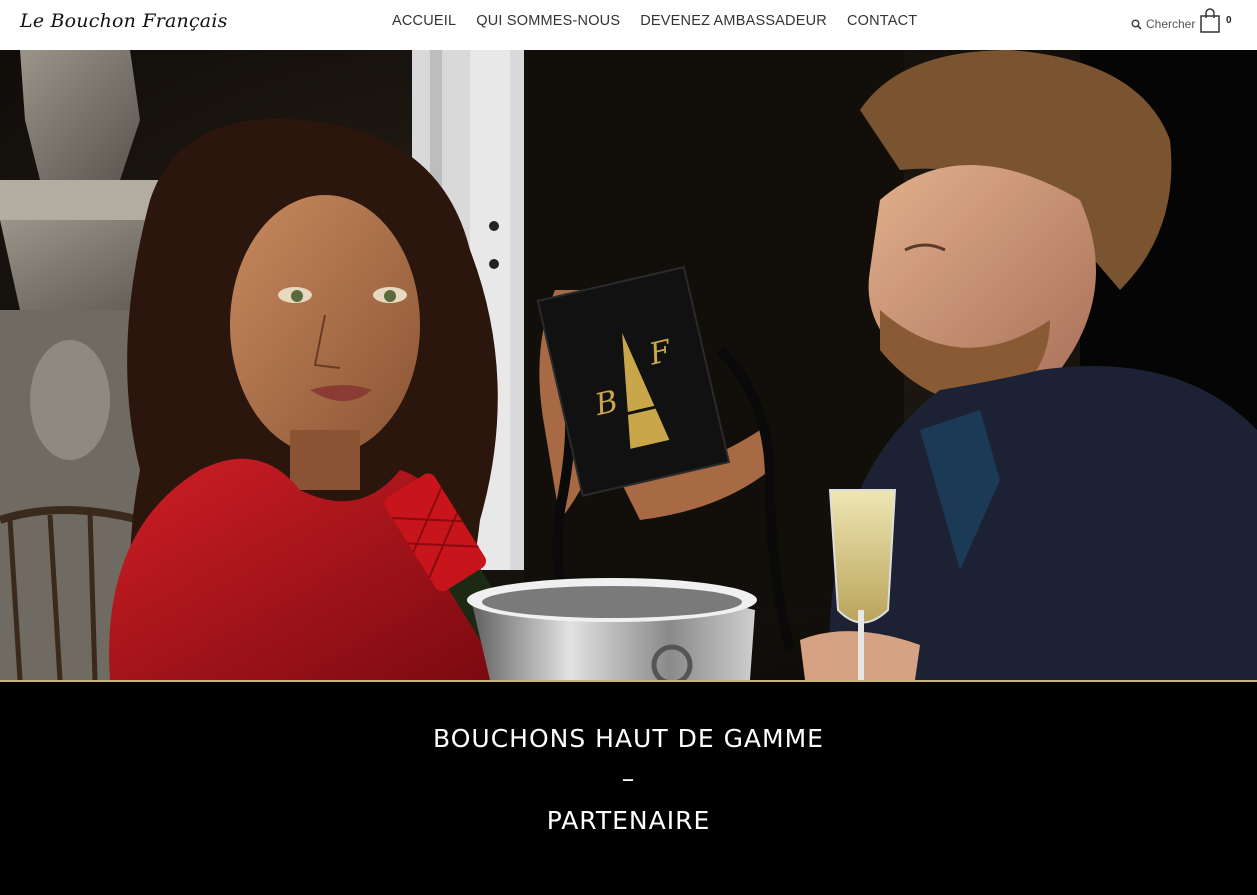  I want to click on nav-item-accueil: ACCUEIL, so click(424, 21).